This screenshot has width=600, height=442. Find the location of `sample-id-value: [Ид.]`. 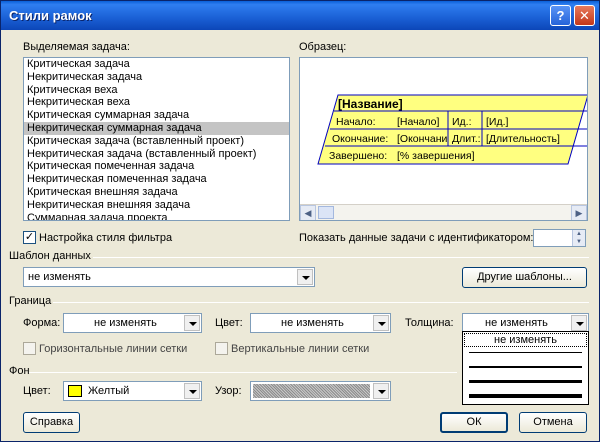

sample-id-value: [Ид.] is located at coordinates (497, 122).